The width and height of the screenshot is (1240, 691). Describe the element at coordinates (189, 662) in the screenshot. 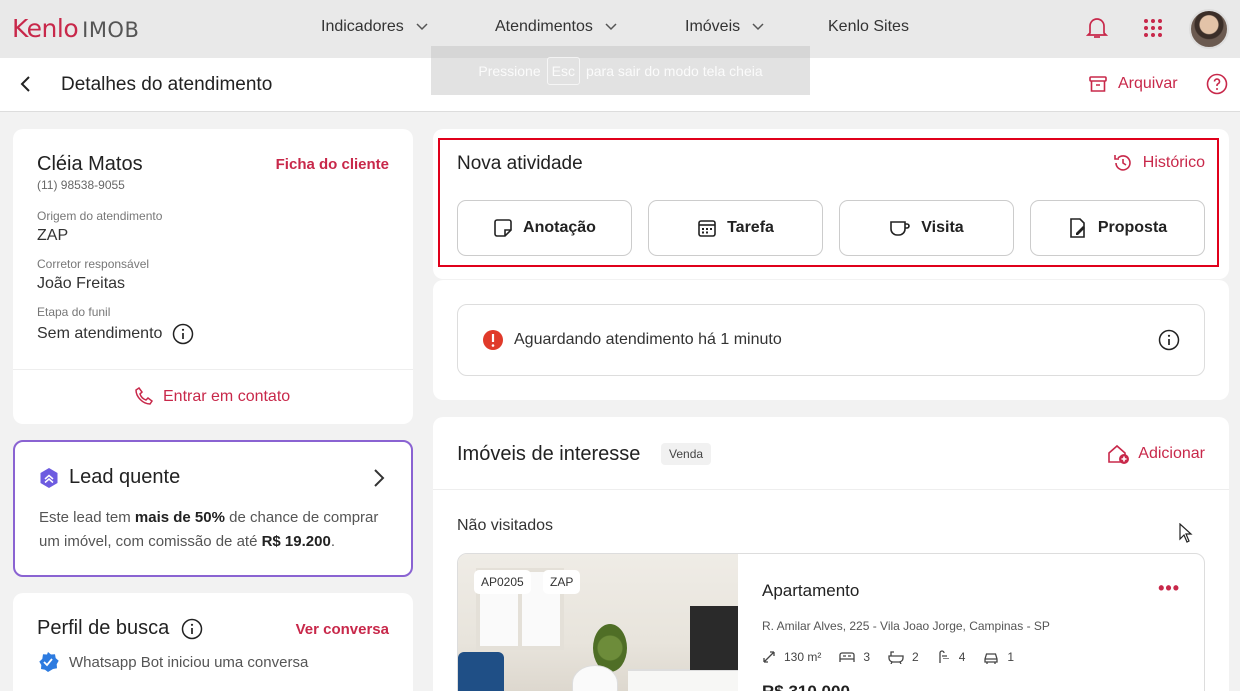

I see `bot-text: Whatsapp Bot iniciou uma conversa` at that location.